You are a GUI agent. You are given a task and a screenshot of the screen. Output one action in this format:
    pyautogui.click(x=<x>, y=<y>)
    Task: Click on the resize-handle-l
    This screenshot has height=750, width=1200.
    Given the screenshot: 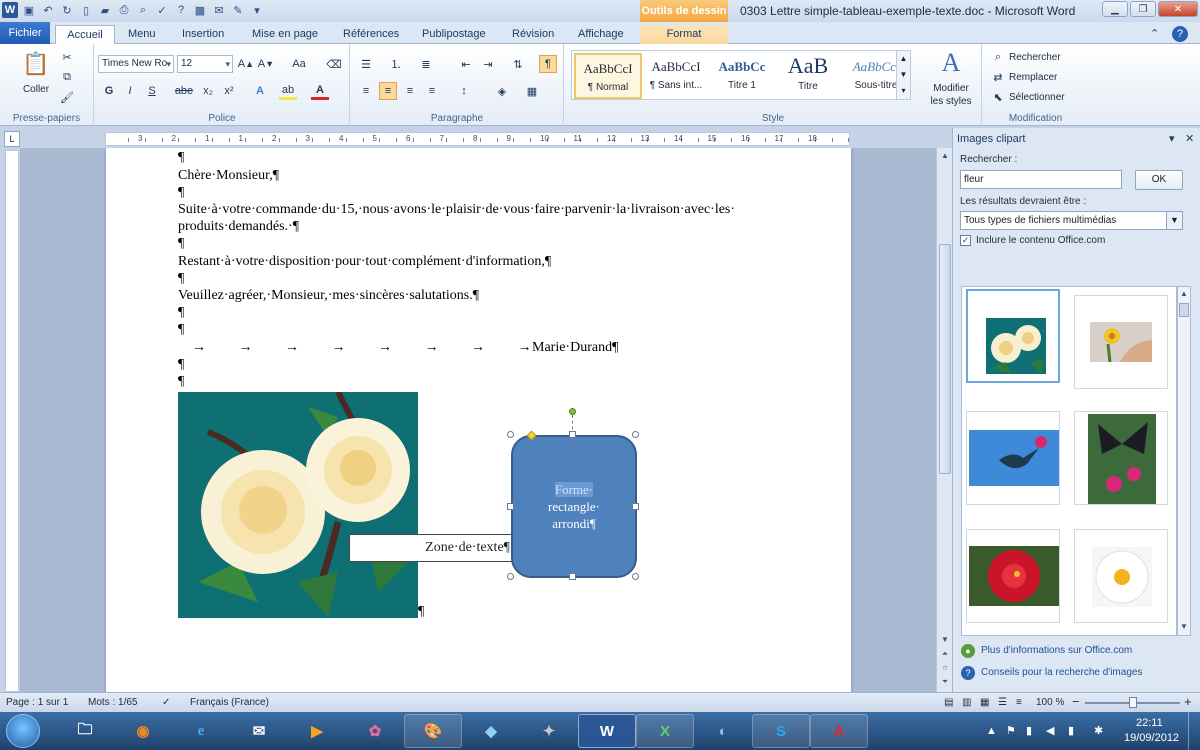 What is the action you would take?
    pyautogui.click(x=510, y=506)
    